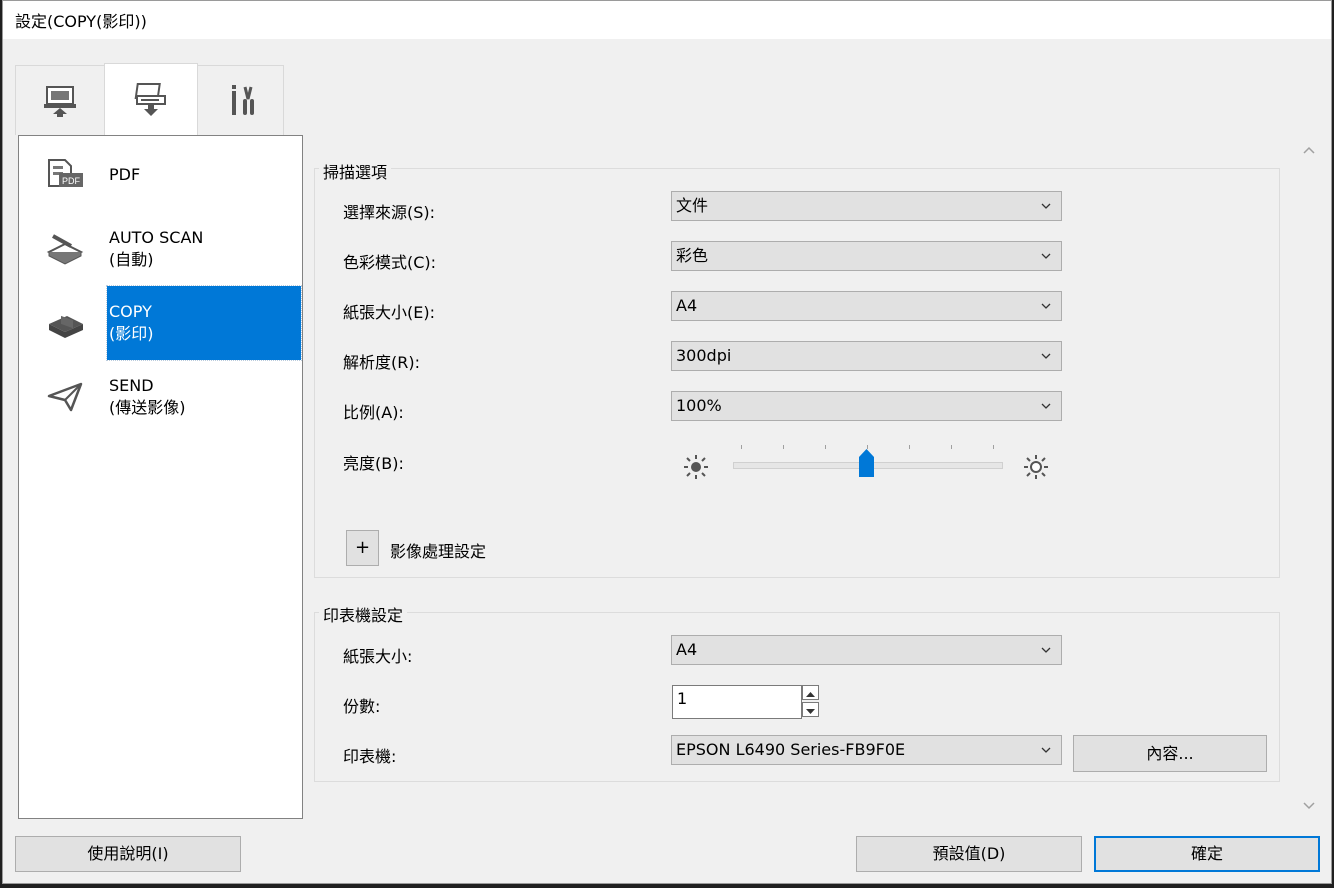 This screenshot has height=888, width=1334. I want to click on mode-item-send: SEND (傳送影像), so click(160, 397).